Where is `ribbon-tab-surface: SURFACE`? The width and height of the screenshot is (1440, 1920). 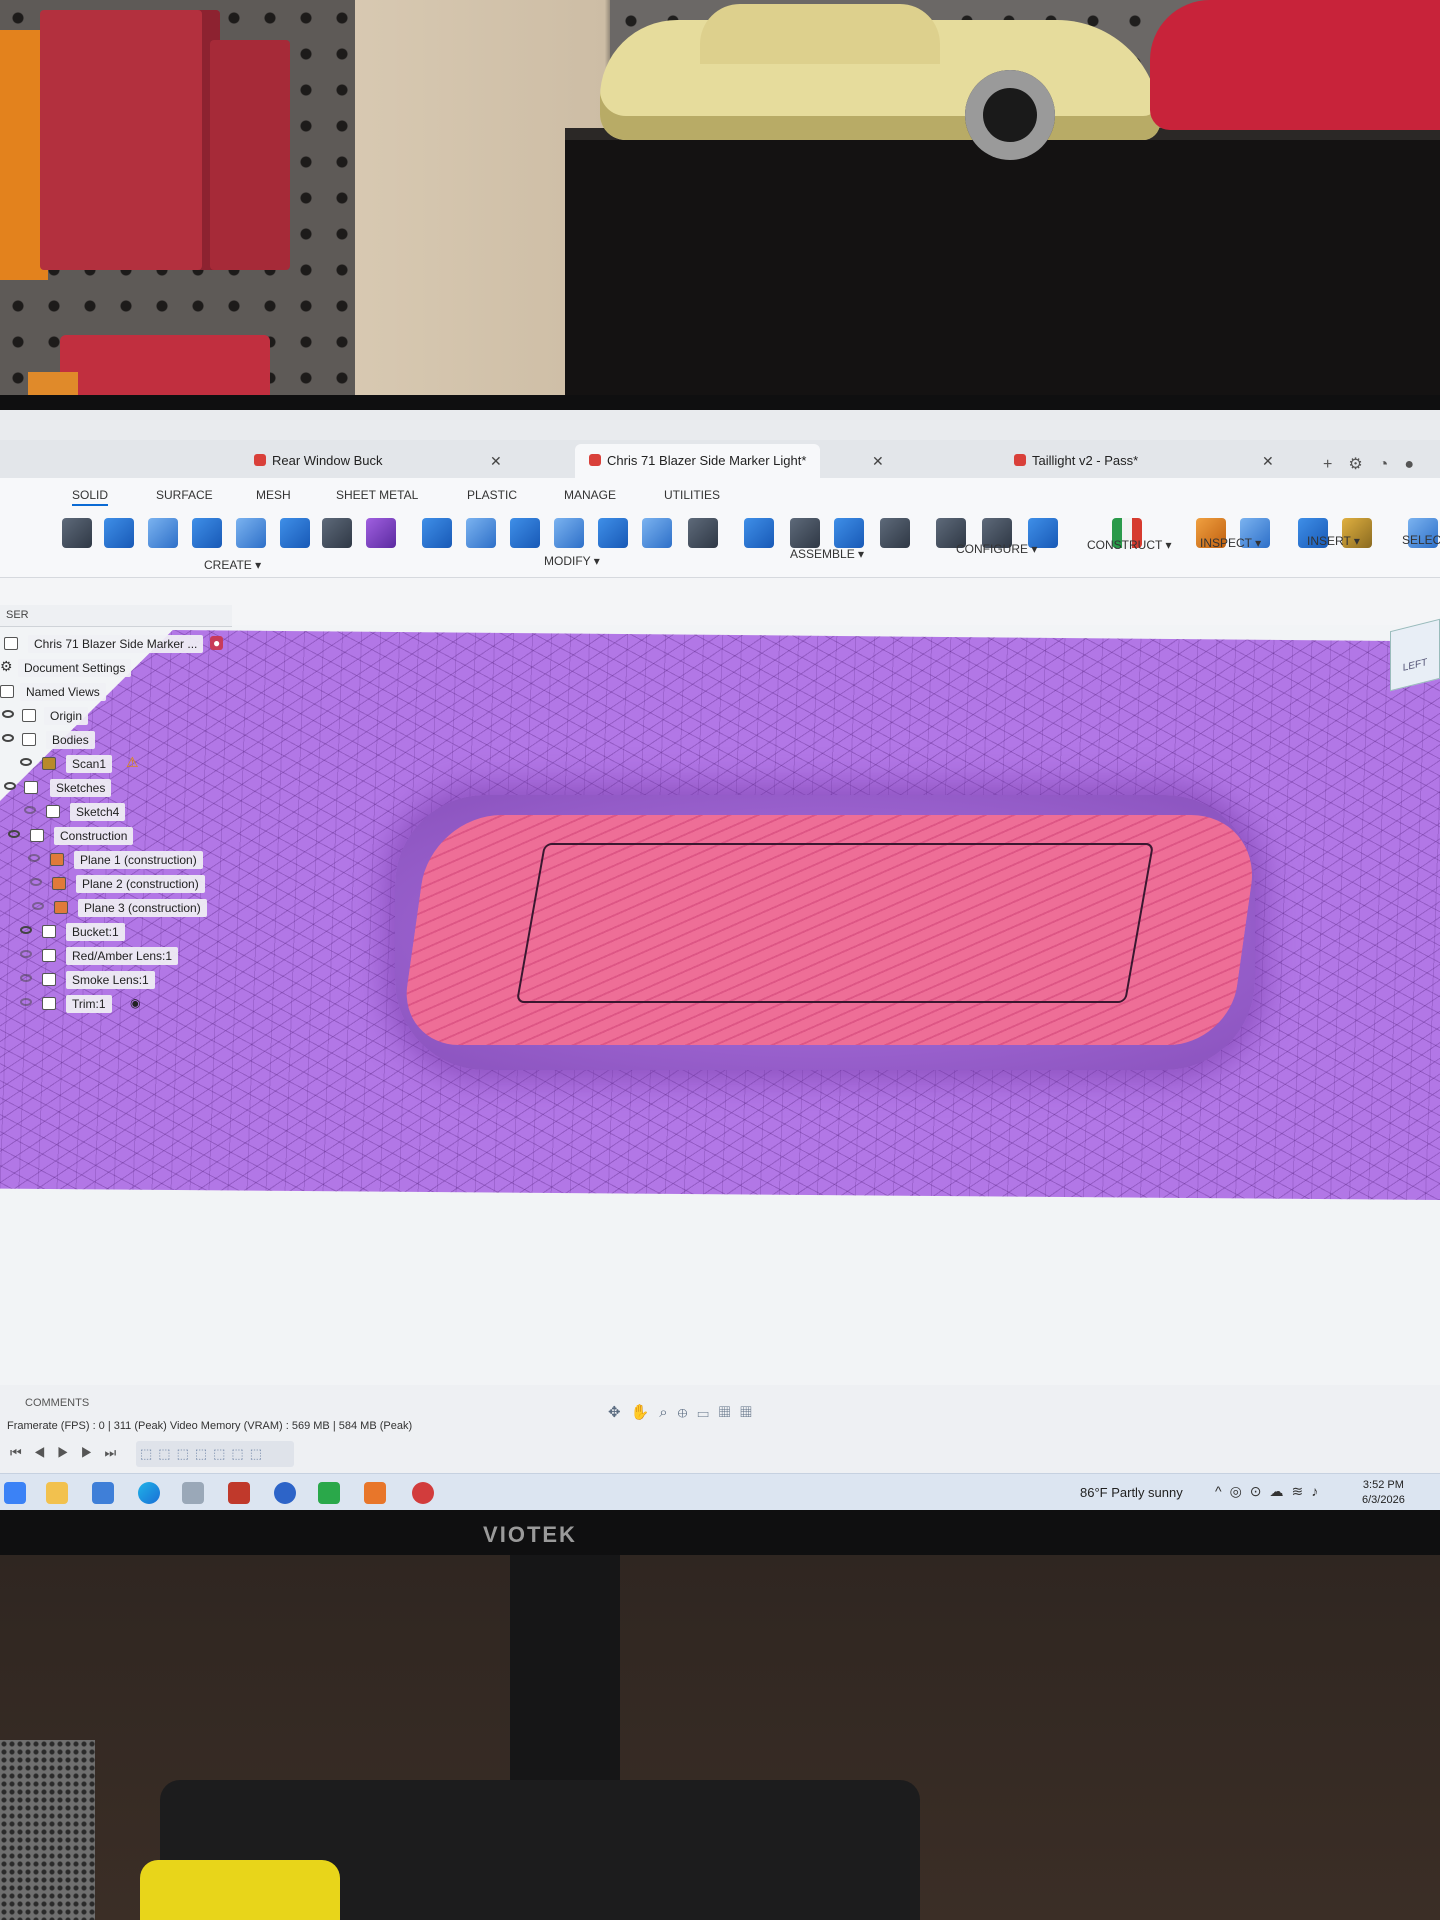 ribbon-tab-surface: SURFACE is located at coordinates (184, 495).